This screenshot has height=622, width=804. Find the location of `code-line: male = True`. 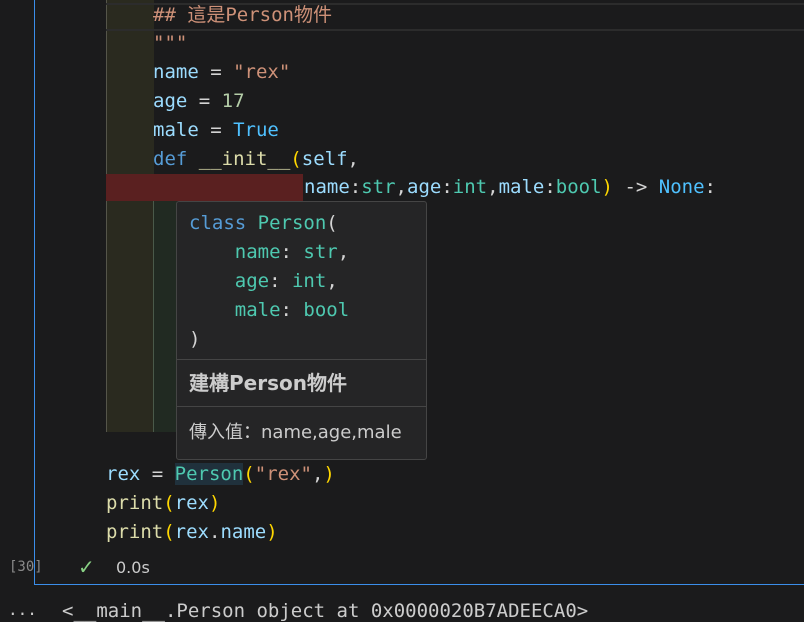

code-line: male = True is located at coordinates (216, 130).